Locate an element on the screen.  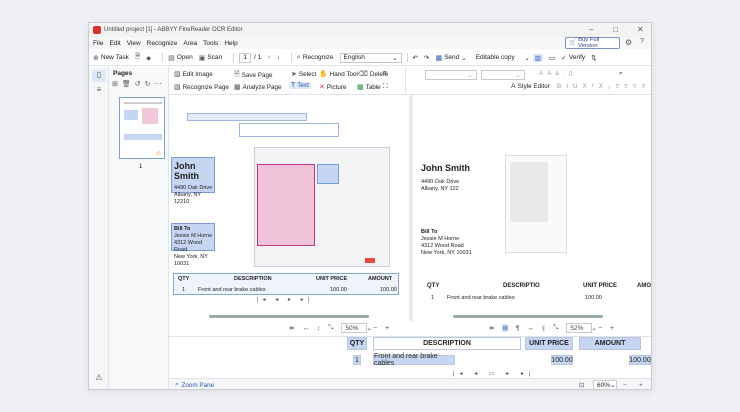
verify-button: ✓ Verify is located at coordinates (573, 58).